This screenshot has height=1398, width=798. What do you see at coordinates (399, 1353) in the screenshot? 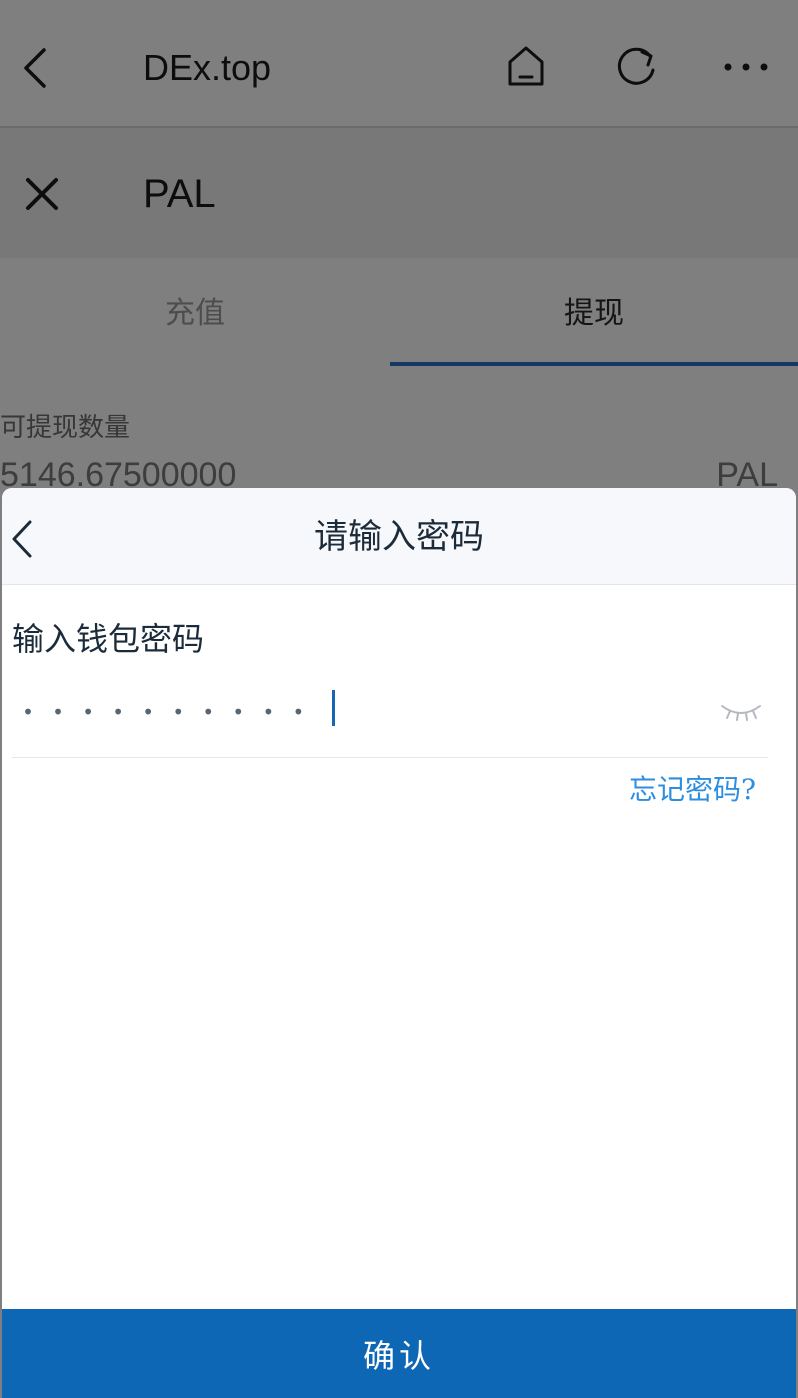
I see `confirm-button: 确认` at bounding box center [399, 1353].